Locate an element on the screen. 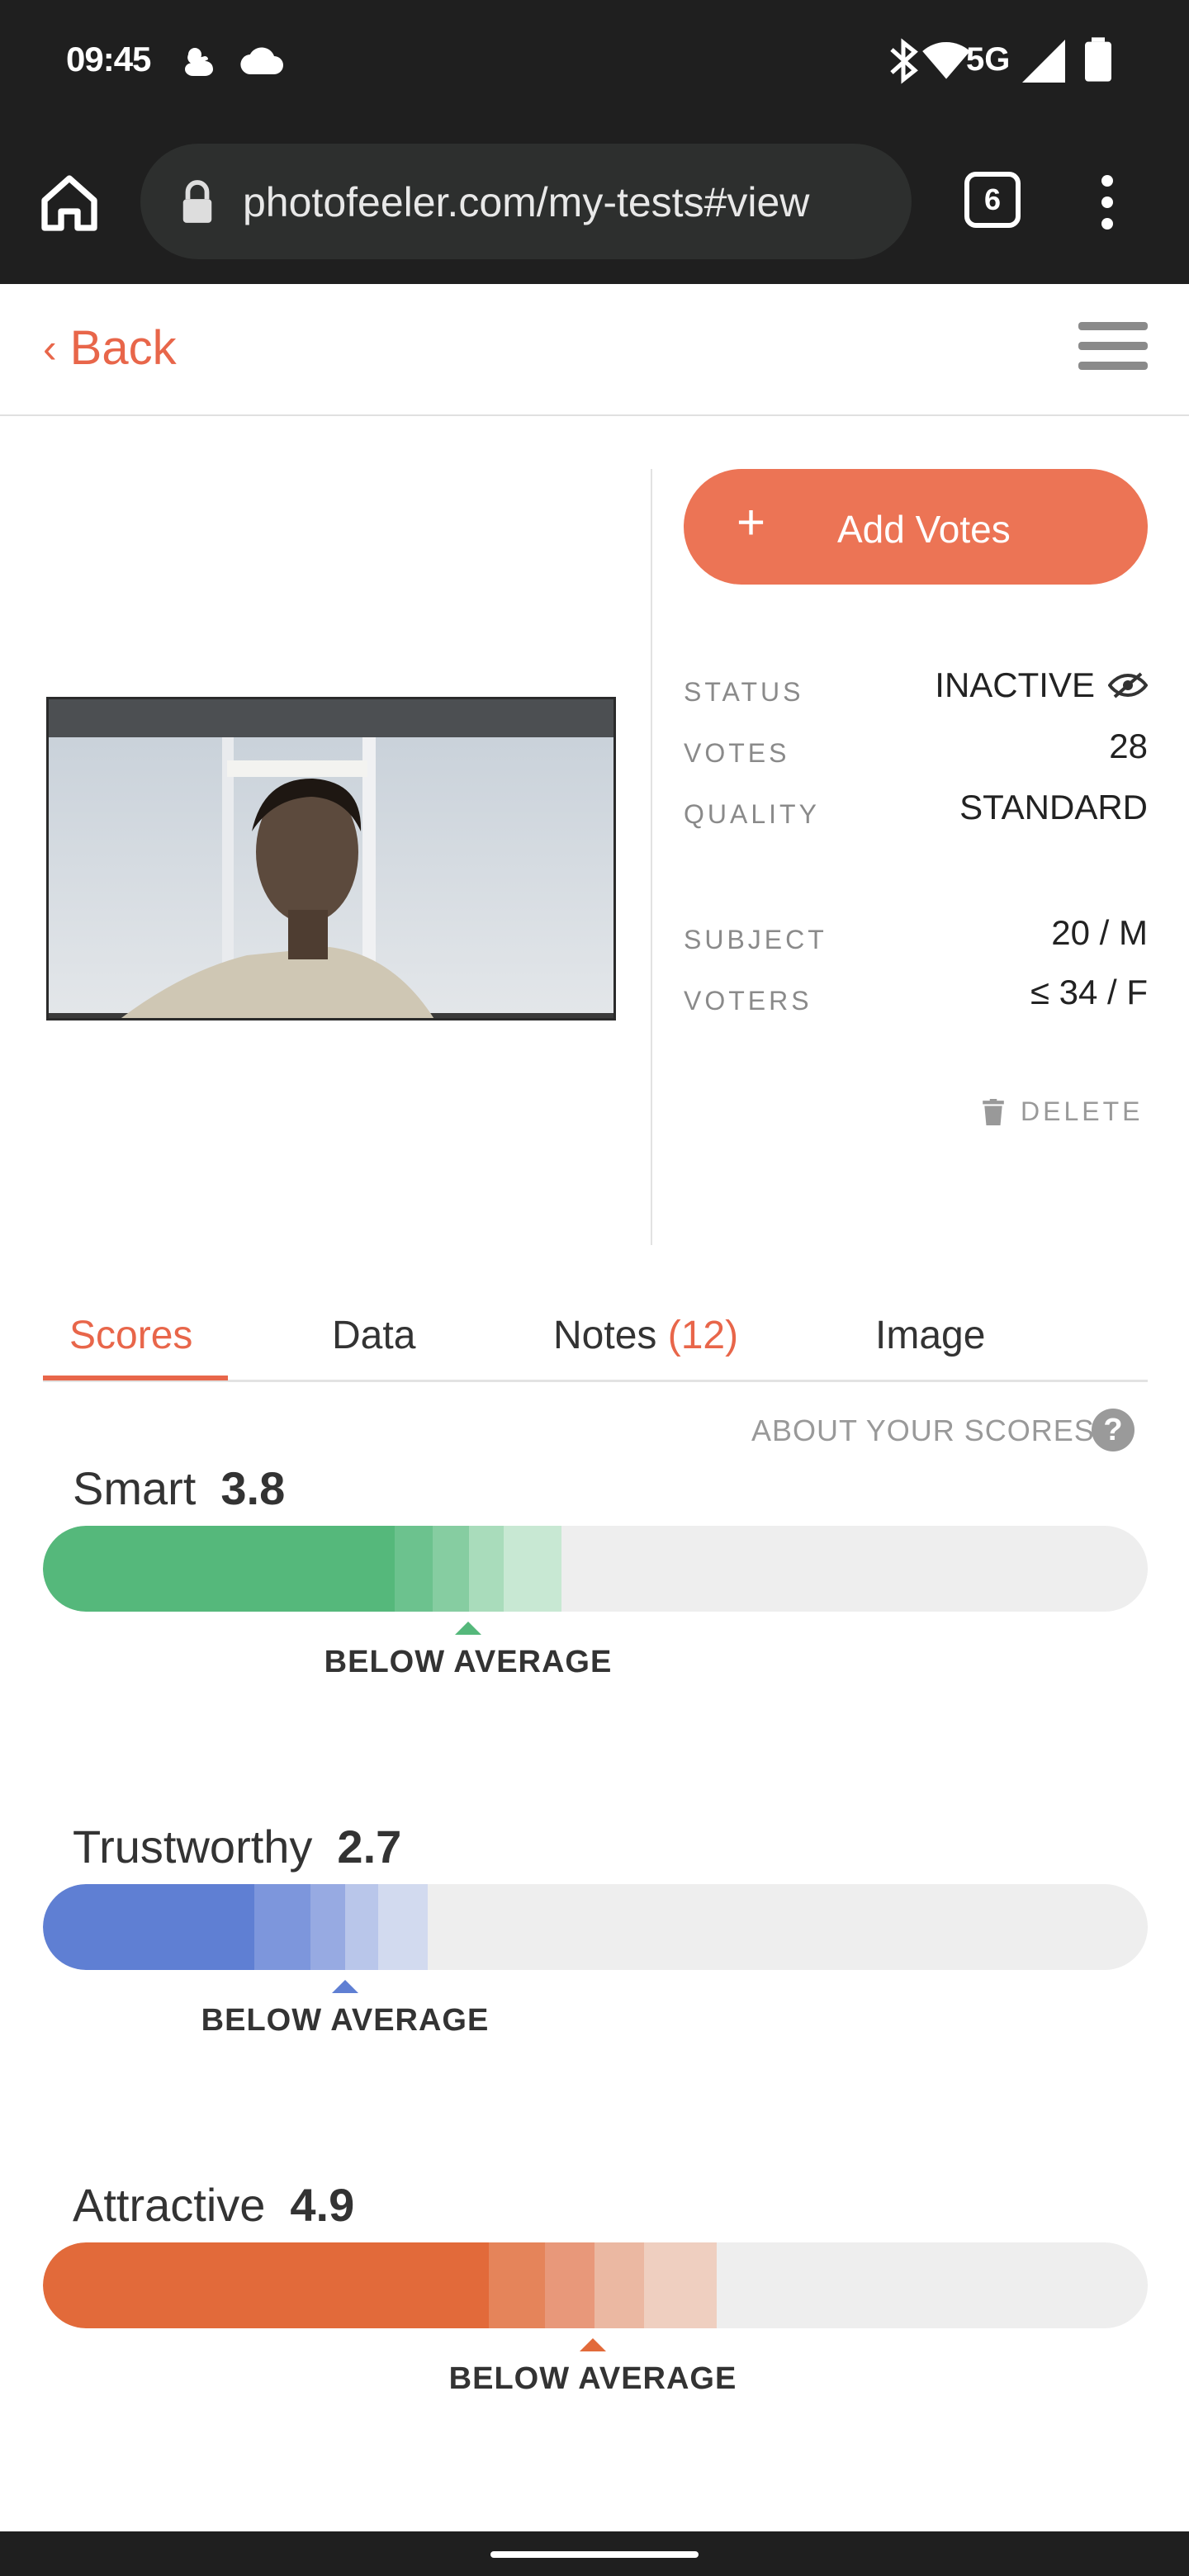 Image resolution: width=1189 pixels, height=2576 pixels. cloud-icon is located at coordinates (261, 61).